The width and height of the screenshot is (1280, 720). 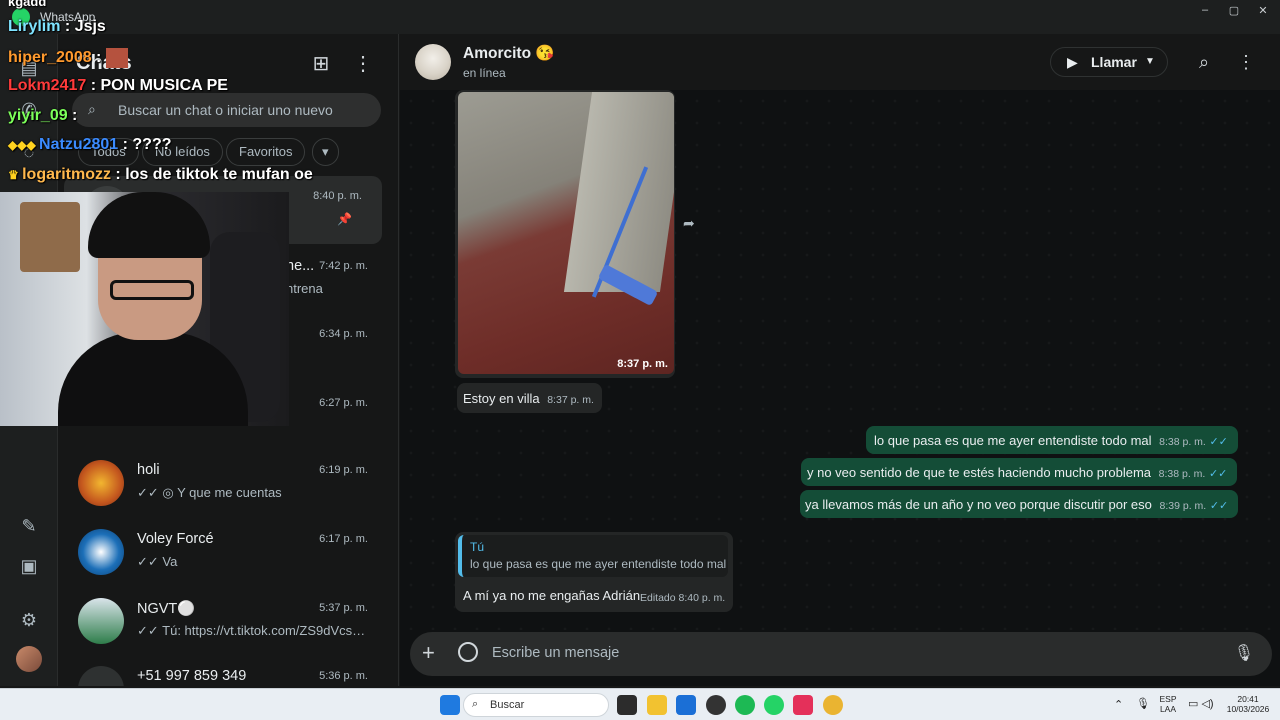 I want to click on lang-top: ESP, so click(x=1168, y=699).